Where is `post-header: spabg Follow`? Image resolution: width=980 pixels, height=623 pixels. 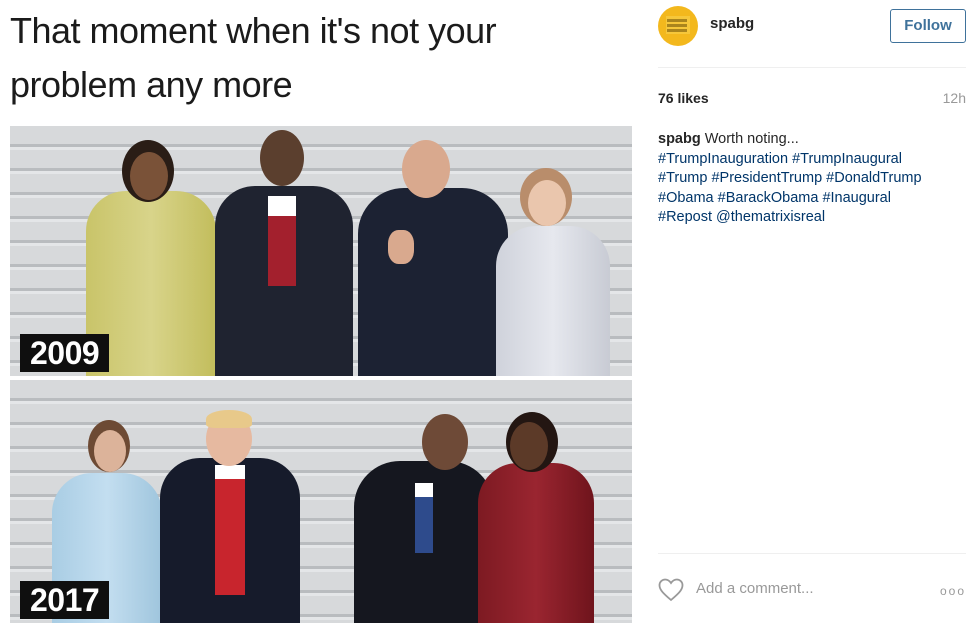
post-header: spabg Follow is located at coordinates (812, 34).